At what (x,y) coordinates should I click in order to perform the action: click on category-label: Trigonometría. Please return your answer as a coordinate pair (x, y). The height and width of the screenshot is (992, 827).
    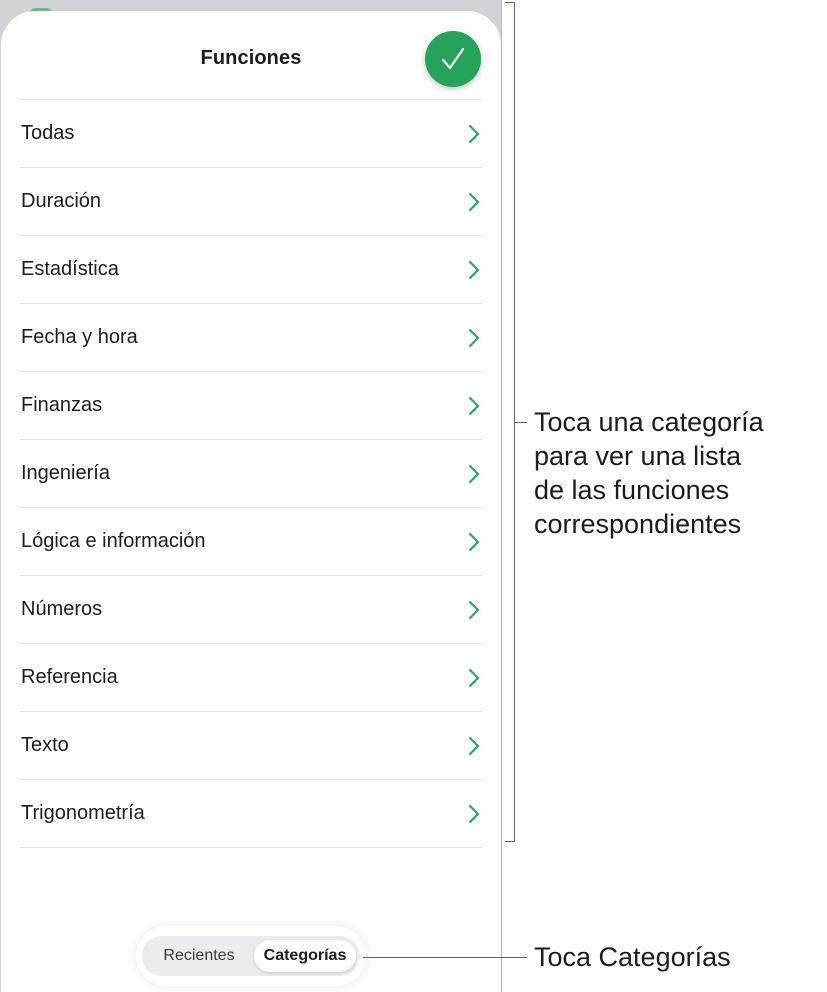
    Looking at the image, I should click on (83, 813).